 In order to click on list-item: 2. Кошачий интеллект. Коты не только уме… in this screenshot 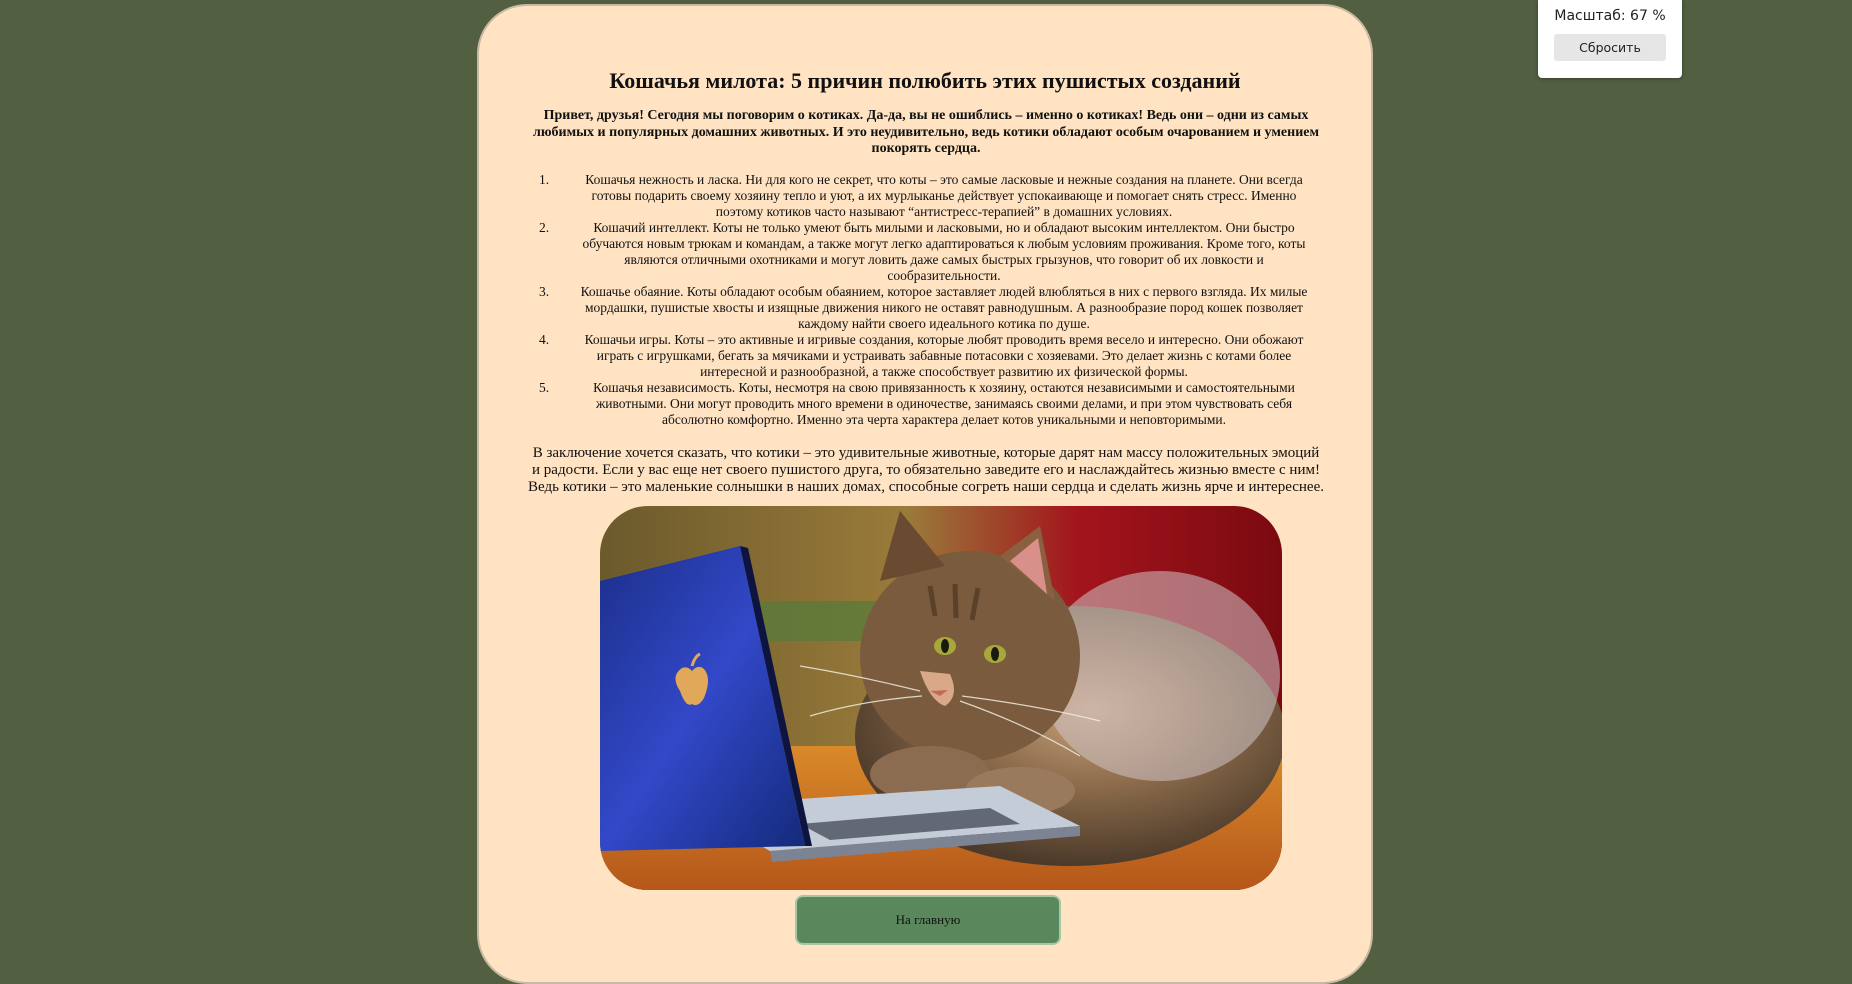, I will do `click(926, 252)`.